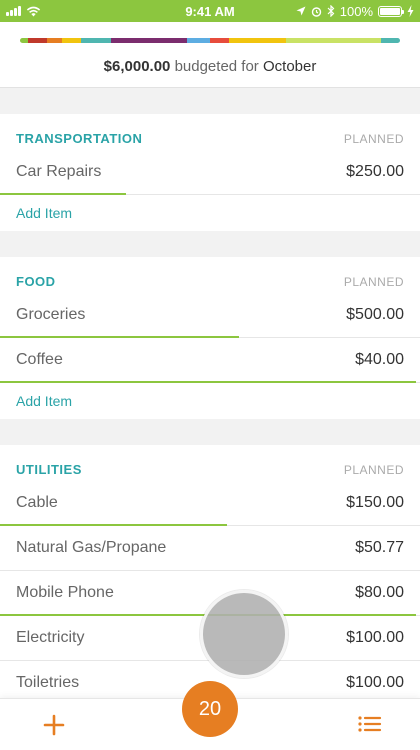  I want to click on item-amount: $50.77, so click(379, 547).